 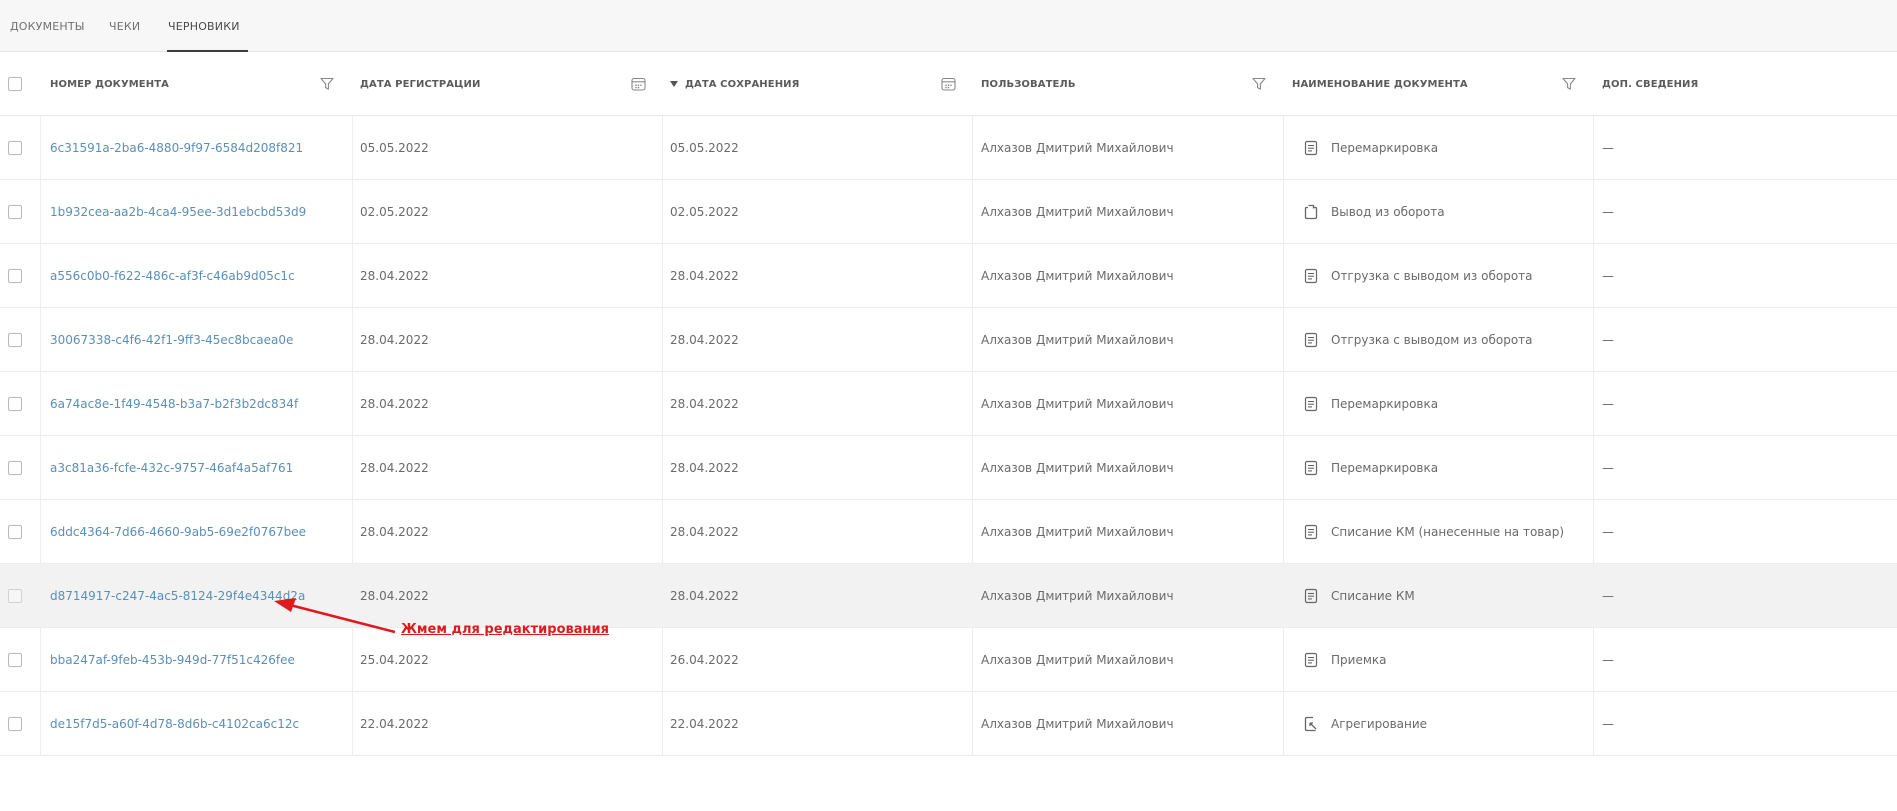 What do you see at coordinates (505, 629) in the screenshot?
I see `annotation-label: Жмем для редактирования` at bounding box center [505, 629].